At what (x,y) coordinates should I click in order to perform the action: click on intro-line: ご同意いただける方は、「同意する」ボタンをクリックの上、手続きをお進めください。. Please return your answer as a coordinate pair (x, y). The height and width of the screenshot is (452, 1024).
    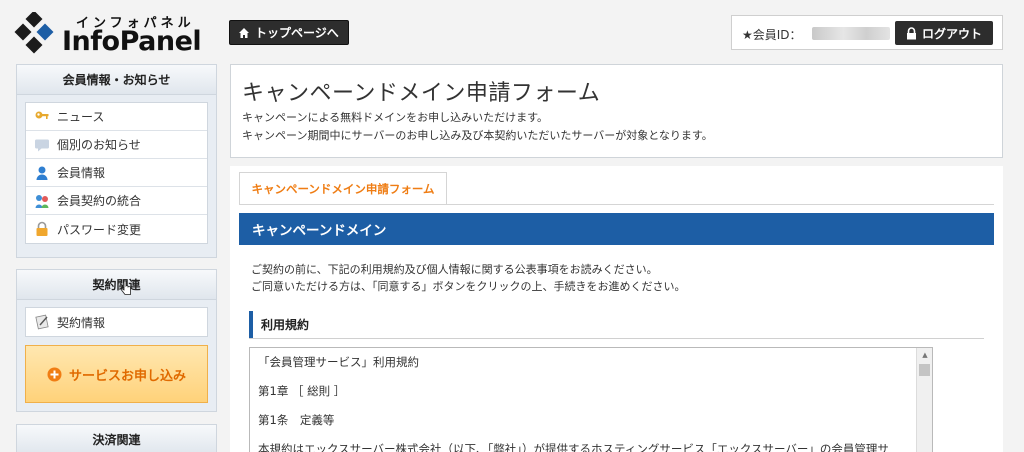
    Looking at the image, I should click on (468, 286).